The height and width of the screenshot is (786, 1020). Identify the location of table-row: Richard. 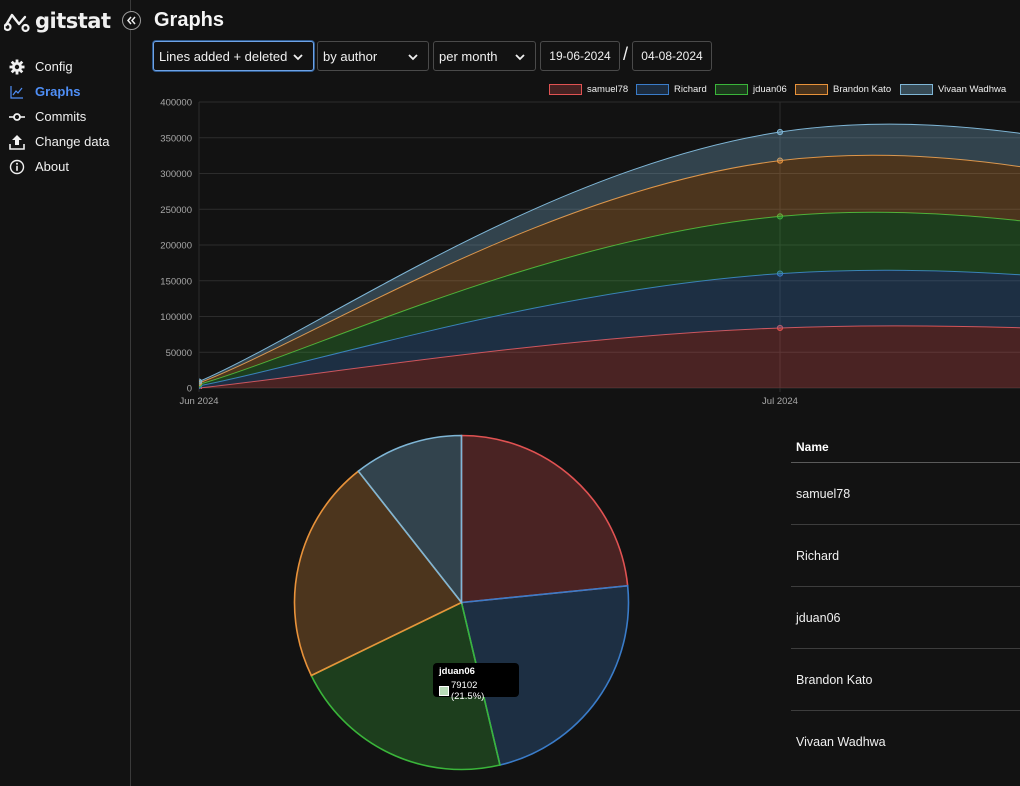
(905, 556).